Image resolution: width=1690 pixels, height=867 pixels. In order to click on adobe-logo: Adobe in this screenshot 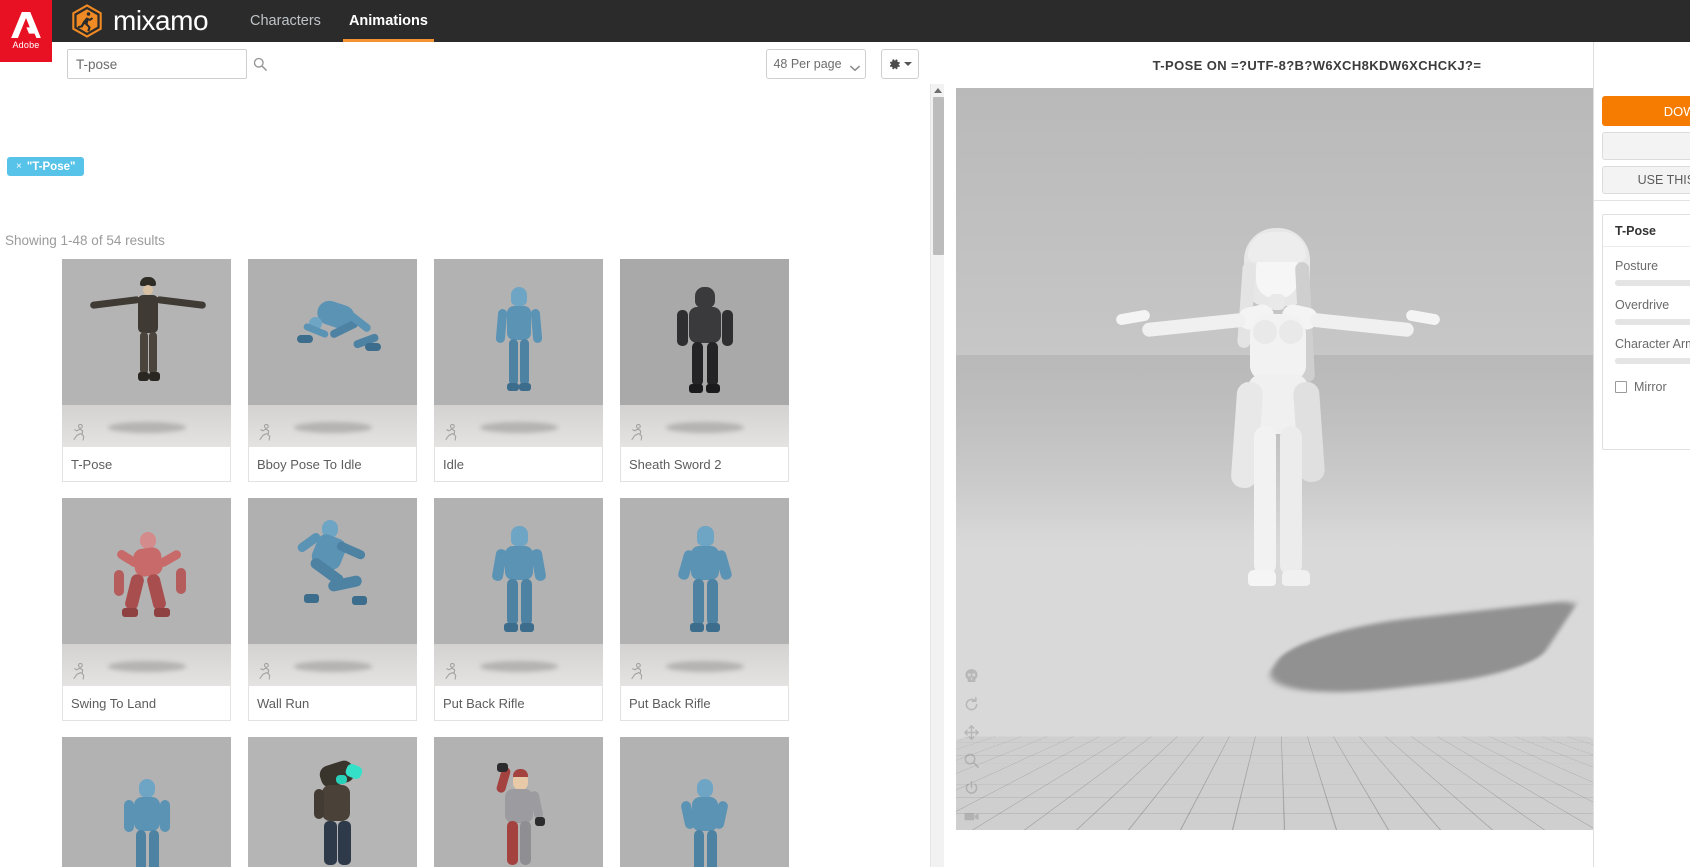, I will do `click(26, 31)`.